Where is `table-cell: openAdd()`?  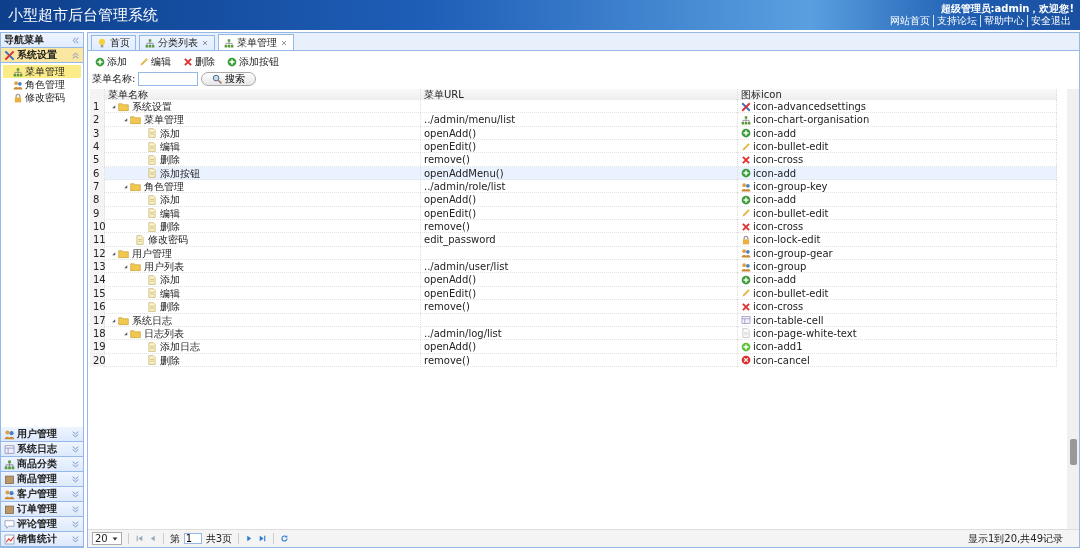 table-cell: openAdd() is located at coordinates (450, 280).